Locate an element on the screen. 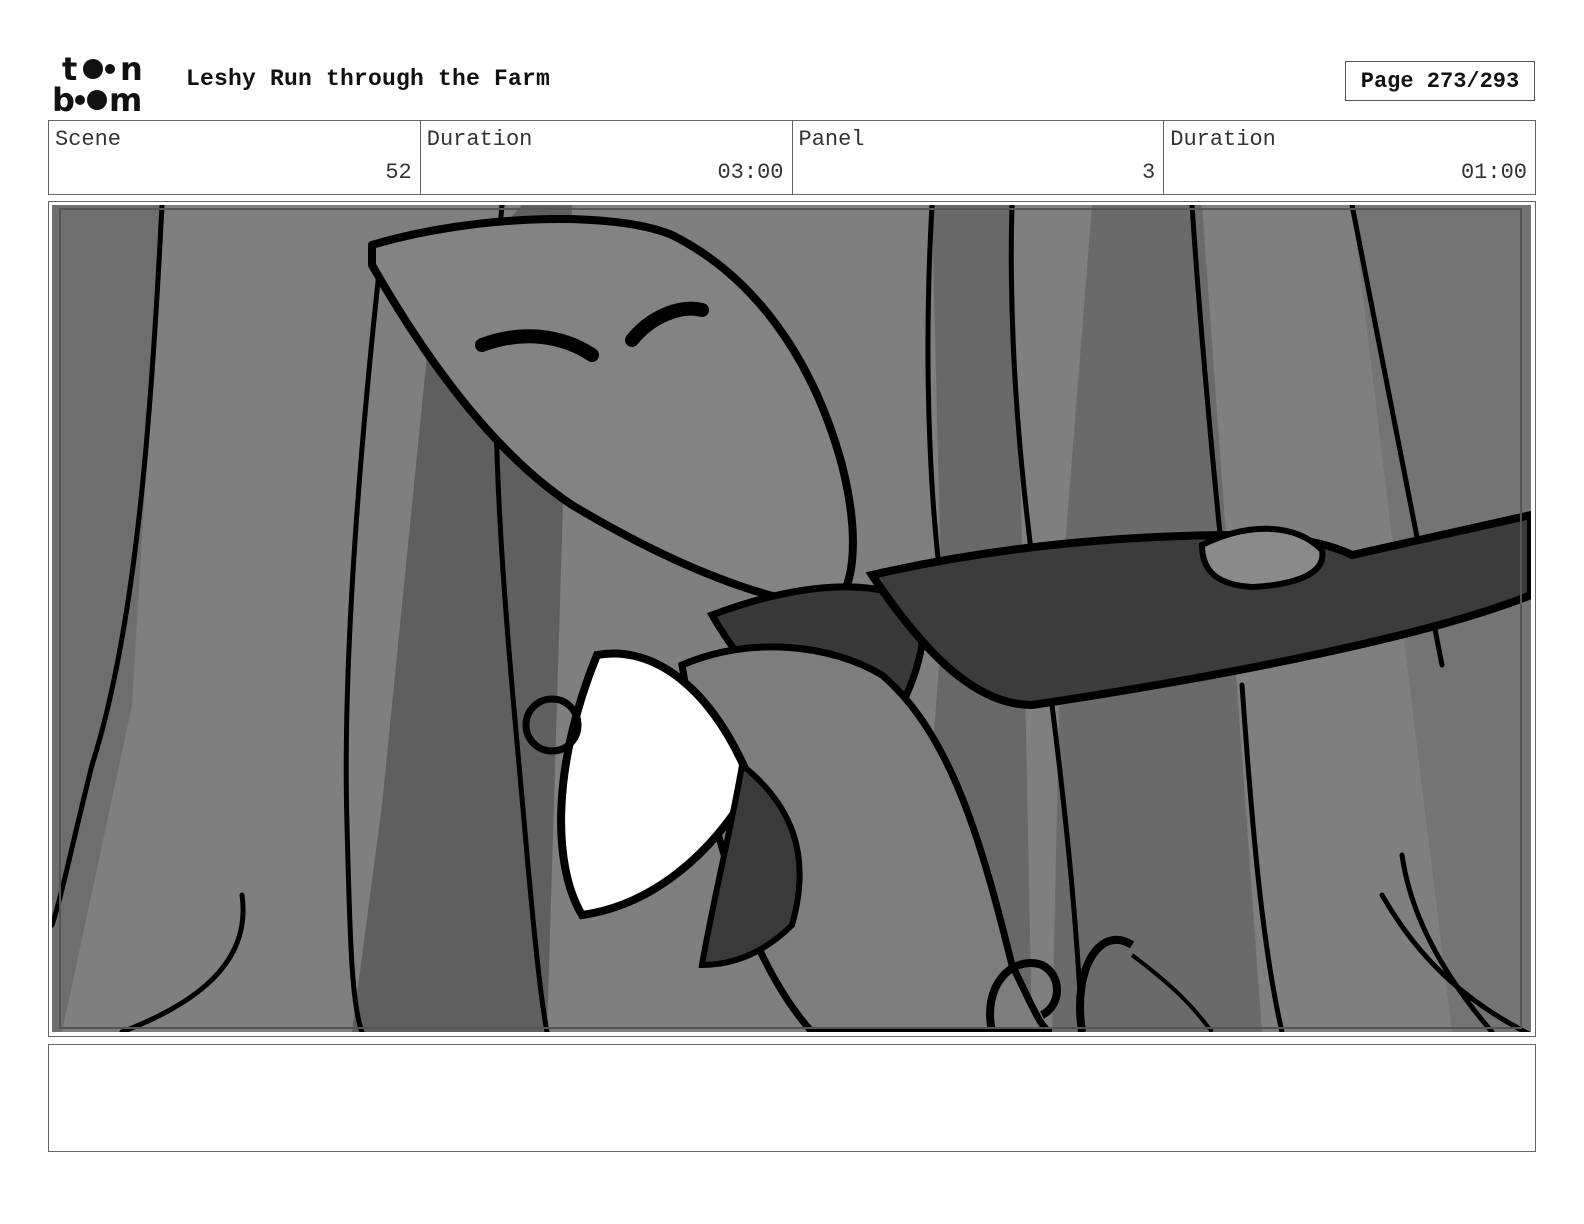 This screenshot has height=1224, width=1584. scene-cell: Scene 52 is located at coordinates (235, 157).